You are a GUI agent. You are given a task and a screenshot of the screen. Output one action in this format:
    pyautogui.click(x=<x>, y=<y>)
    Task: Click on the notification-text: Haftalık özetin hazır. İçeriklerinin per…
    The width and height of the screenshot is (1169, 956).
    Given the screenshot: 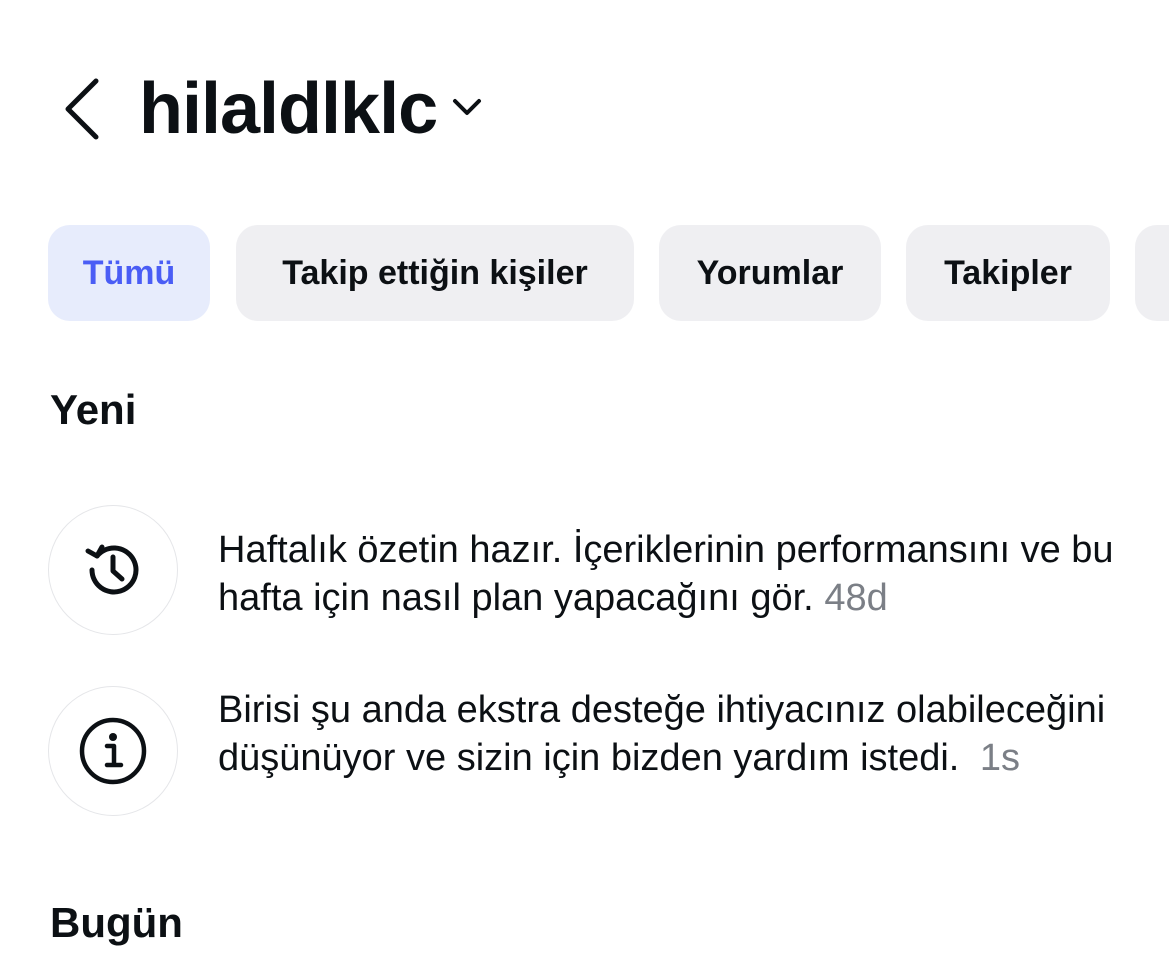 What is the action you would take?
    pyautogui.click(x=678, y=574)
    